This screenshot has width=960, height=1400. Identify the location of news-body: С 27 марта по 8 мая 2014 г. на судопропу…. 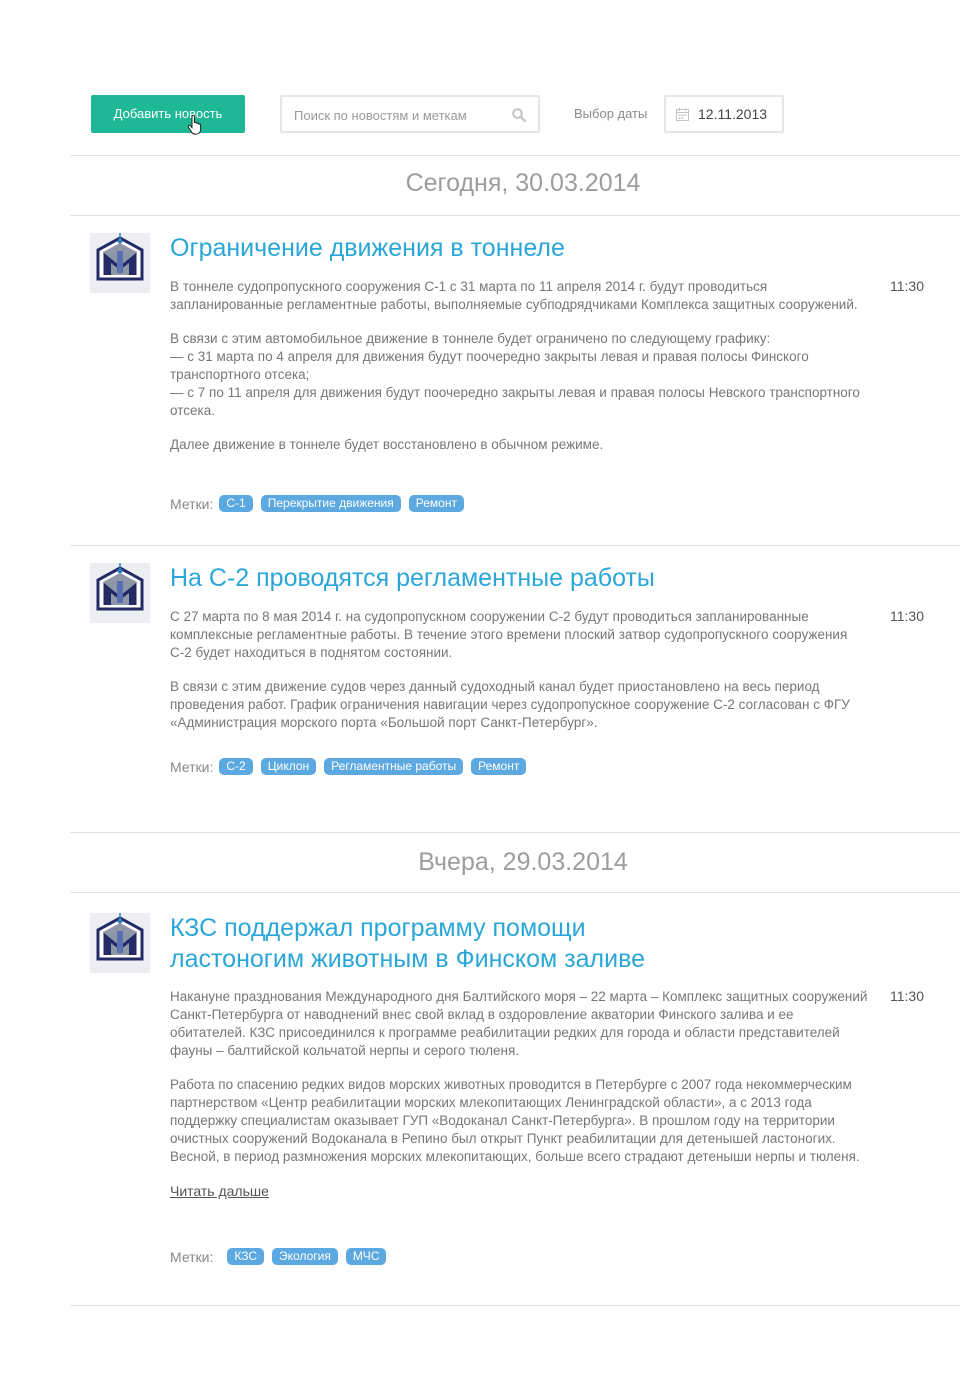
(520, 678).